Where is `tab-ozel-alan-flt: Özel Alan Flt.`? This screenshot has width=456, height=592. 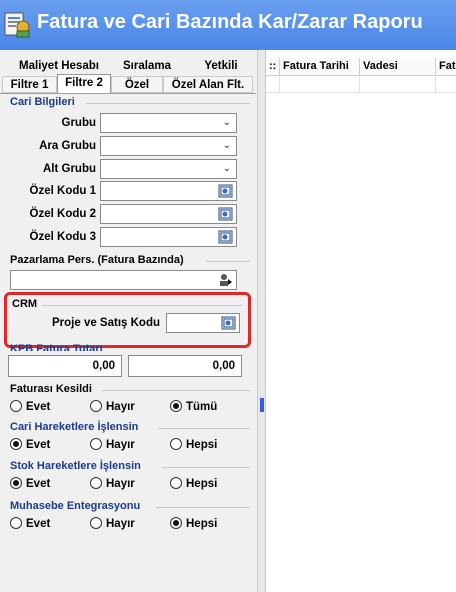
tab-ozel-alan-flt: Özel Alan Flt. is located at coordinates (208, 84).